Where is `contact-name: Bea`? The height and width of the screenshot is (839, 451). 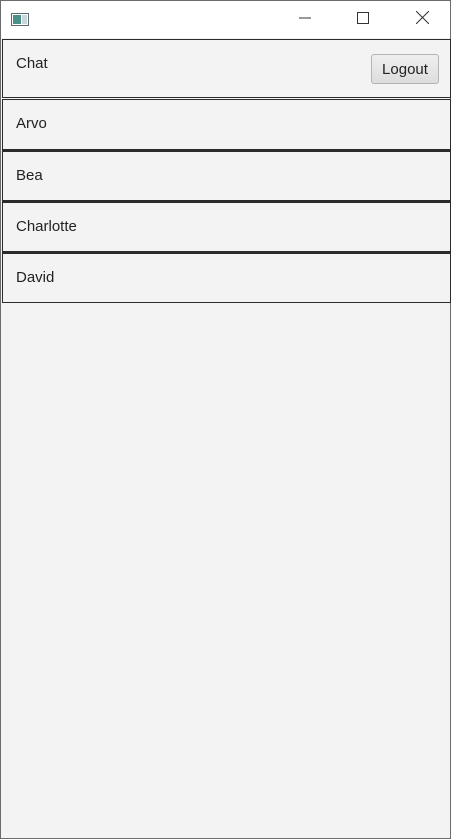
contact-name: Bea is located at coordinates (29, 175).